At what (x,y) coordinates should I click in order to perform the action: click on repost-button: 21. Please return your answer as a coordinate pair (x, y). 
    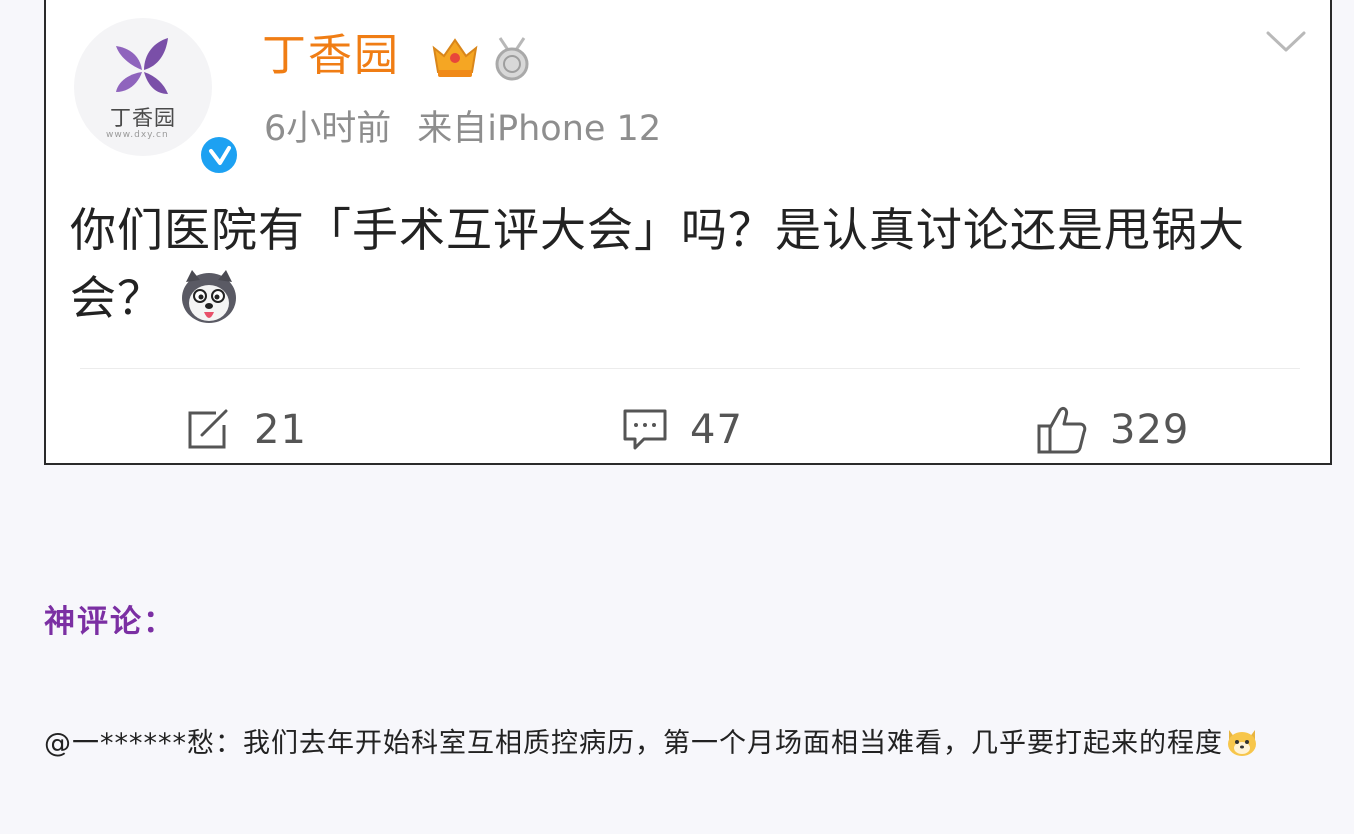
    Looking at the image, I should click on (246, 430).